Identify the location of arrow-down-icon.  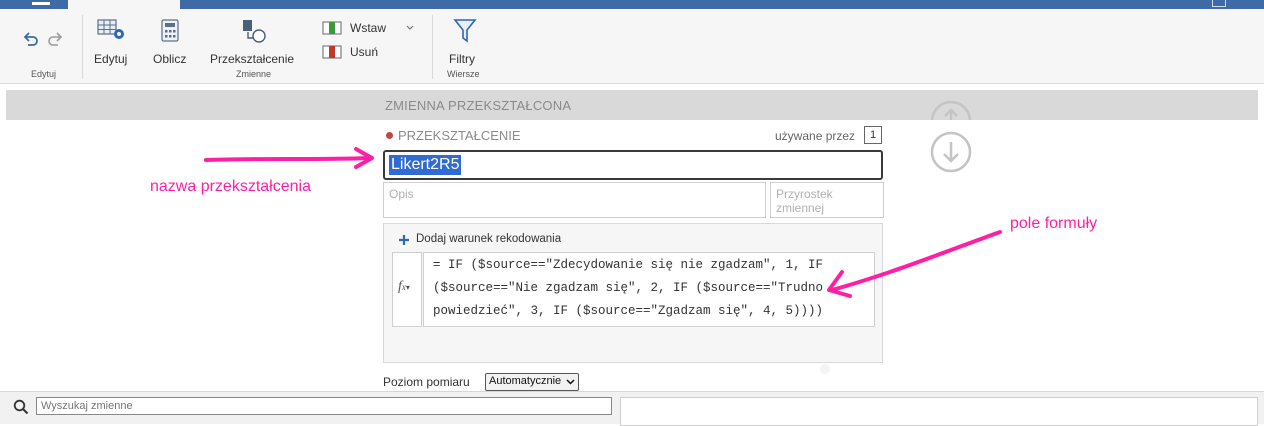
(951, 152).